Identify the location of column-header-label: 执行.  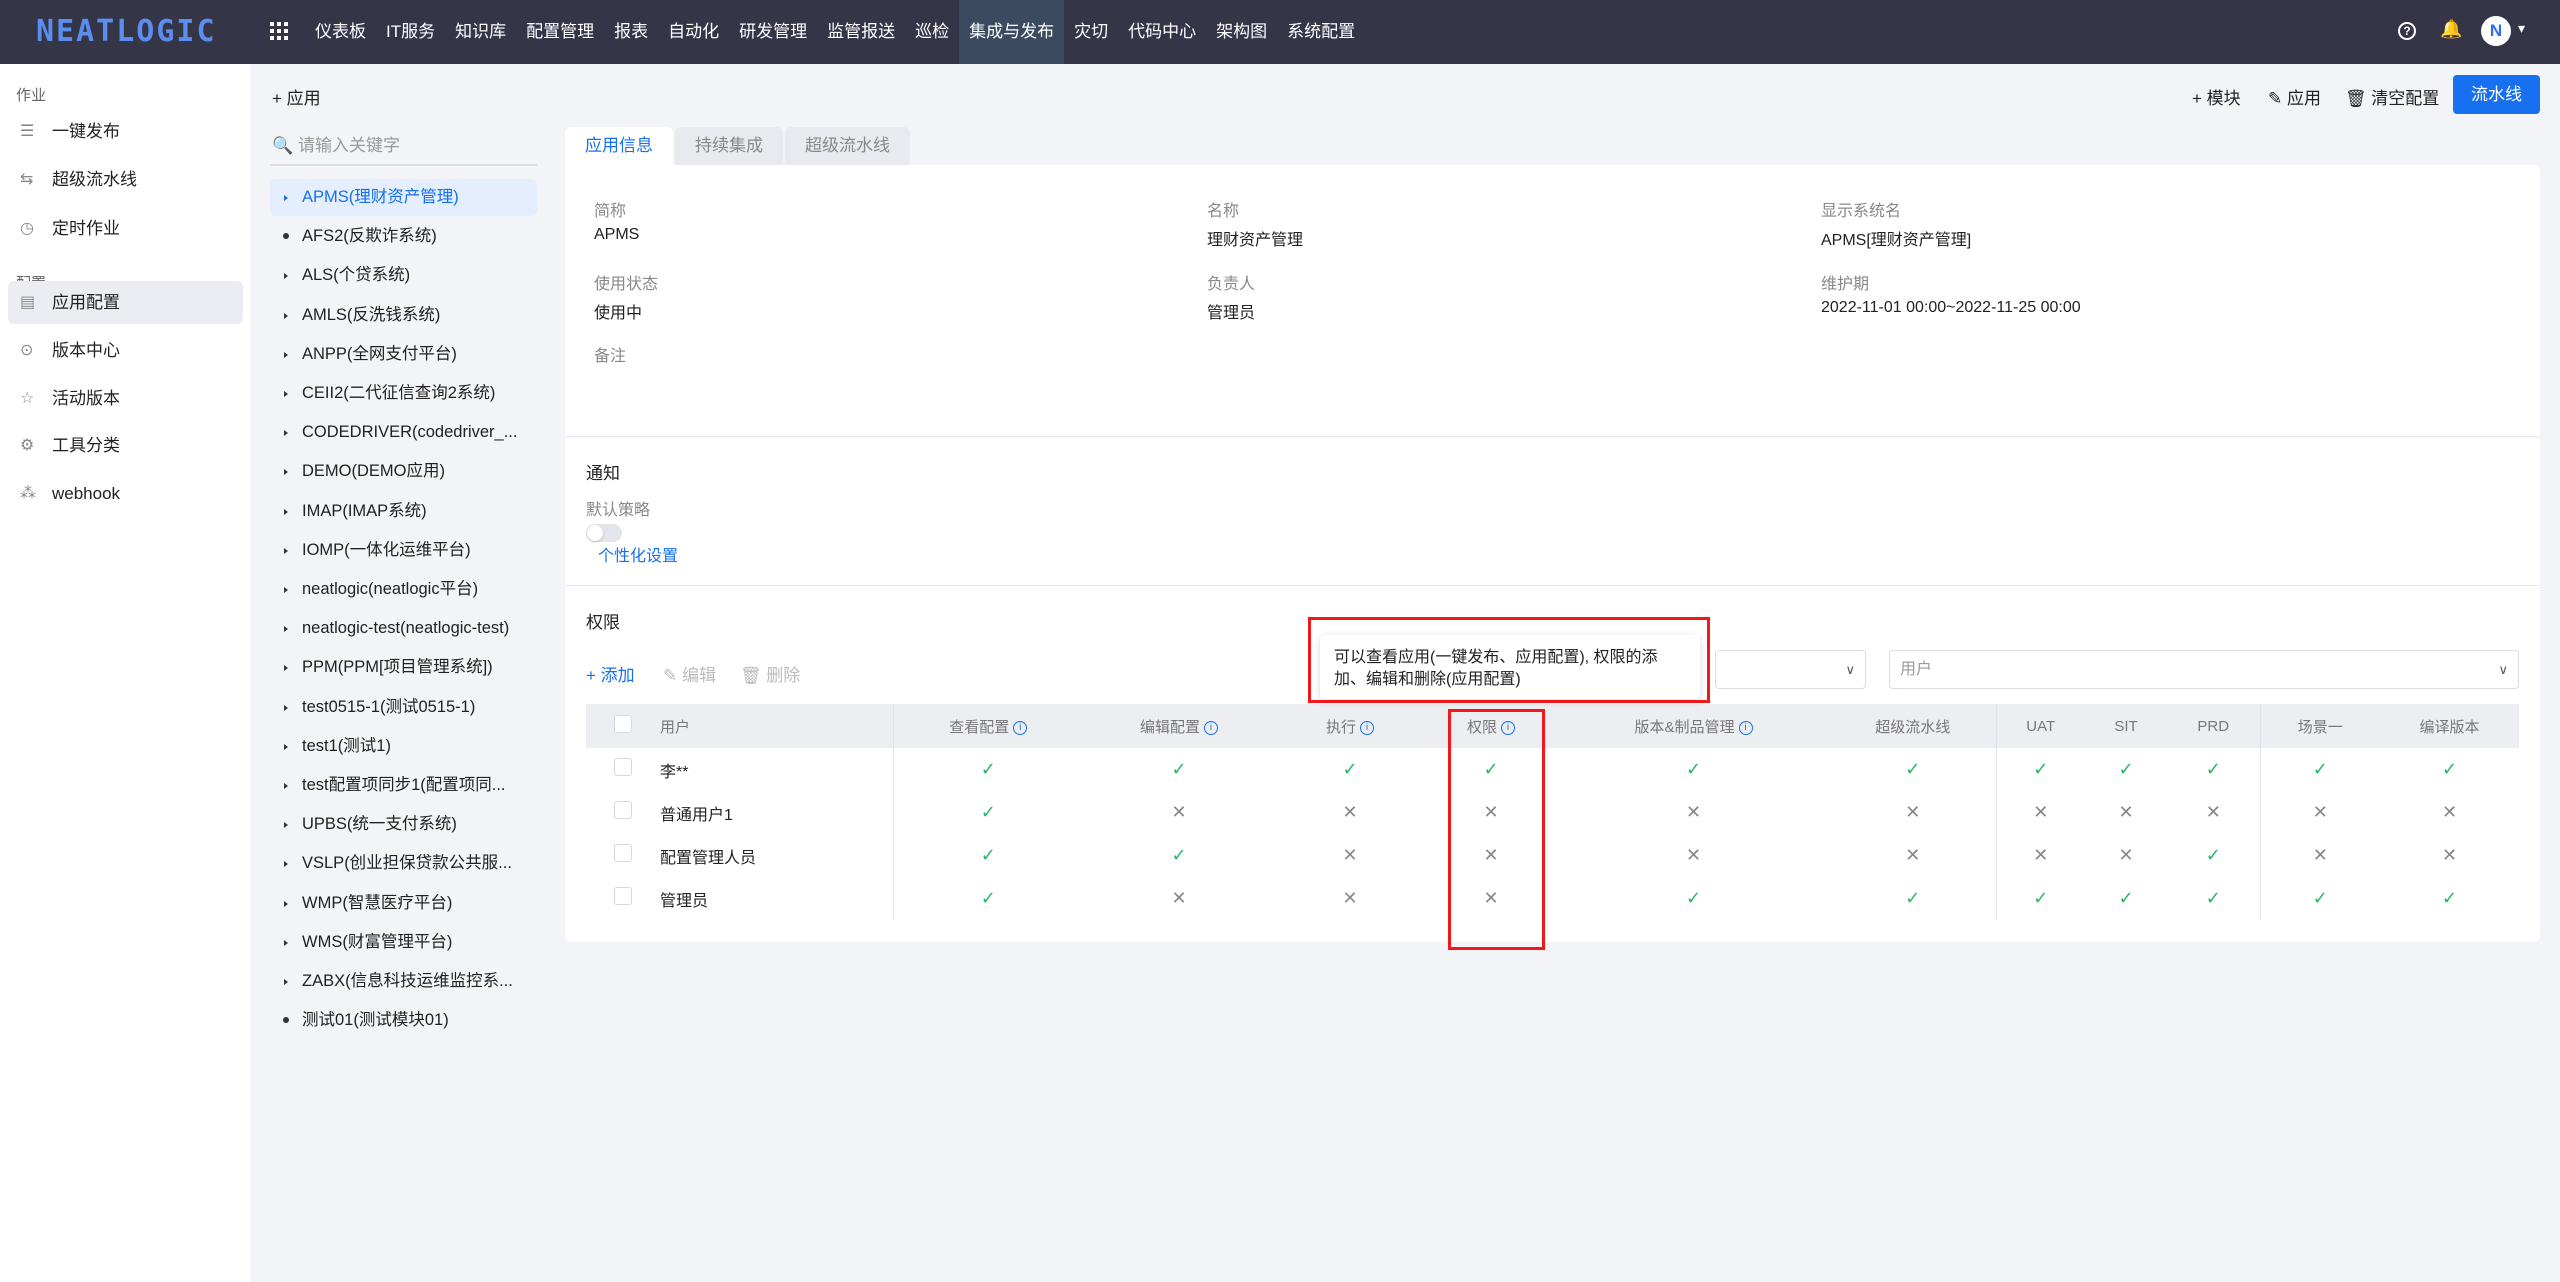
(1340, 727).